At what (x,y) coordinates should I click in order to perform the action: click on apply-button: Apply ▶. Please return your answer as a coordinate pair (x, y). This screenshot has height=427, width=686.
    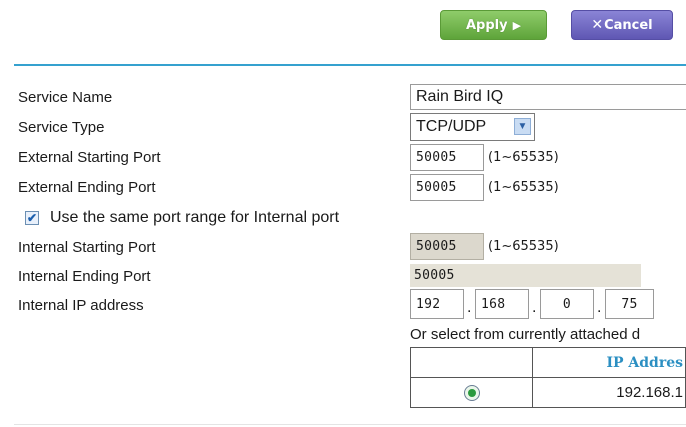
    Looking at the image, I should click on (493, 25).